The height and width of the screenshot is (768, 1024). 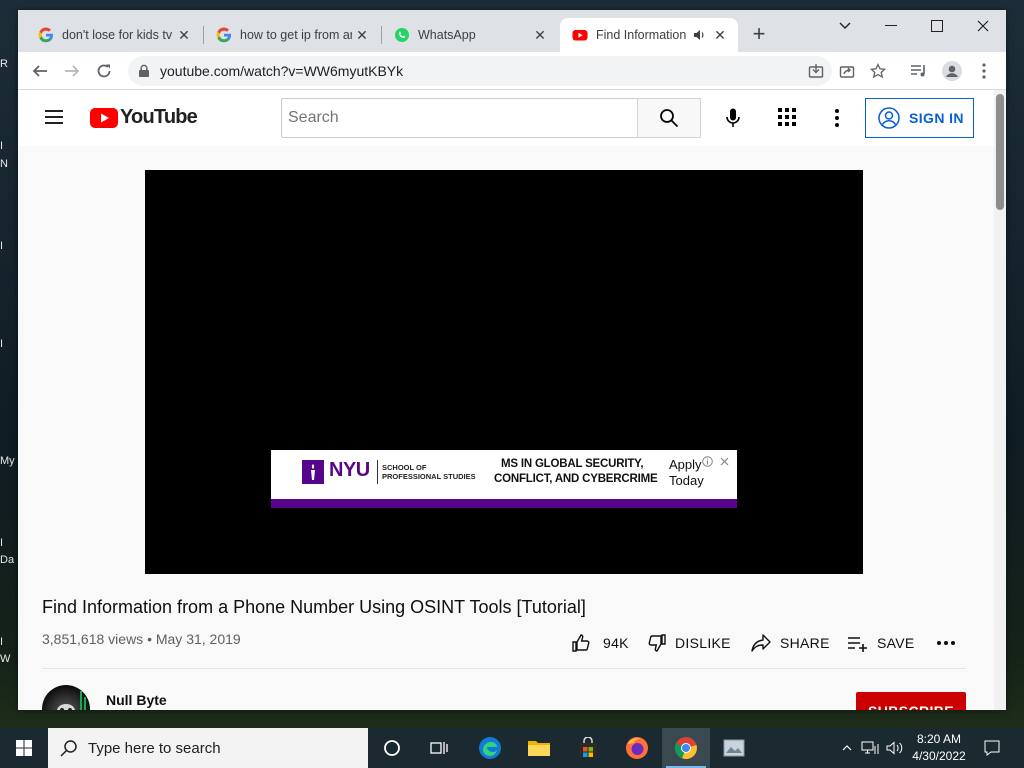 I want to click on youtube-logo: YouTube, so click(x=144, y=117).